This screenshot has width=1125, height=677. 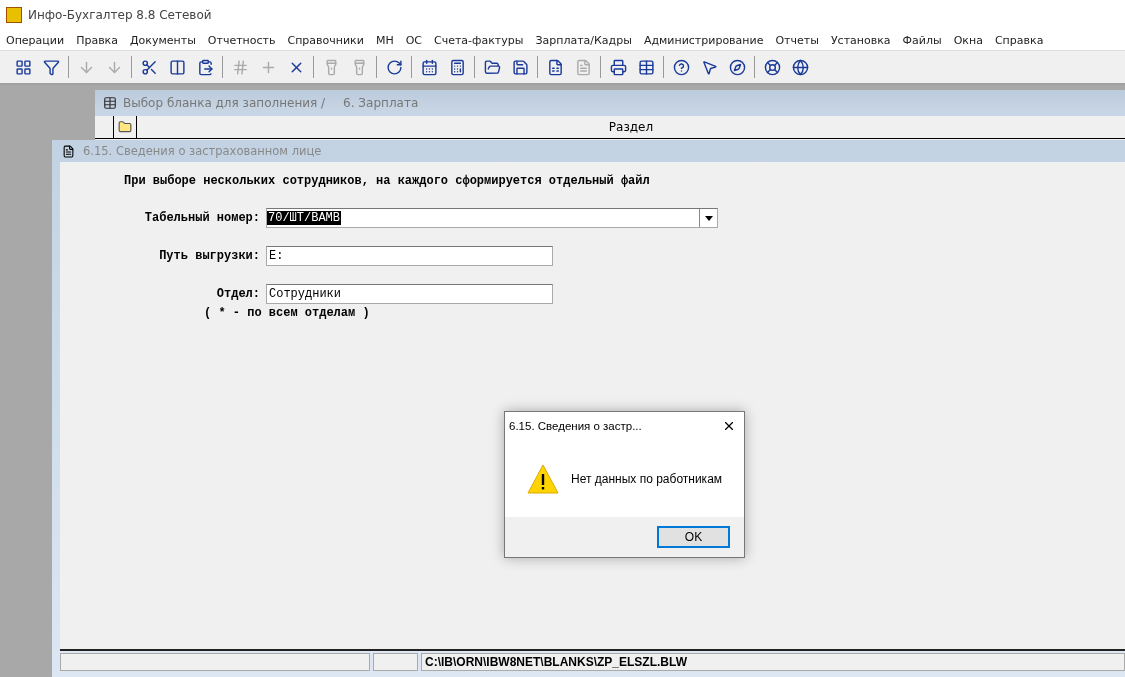 What do you see at coordinates (772, 67) in the screenshot?
I see `lifebuoy-icon` at bounding box center [772, 67].